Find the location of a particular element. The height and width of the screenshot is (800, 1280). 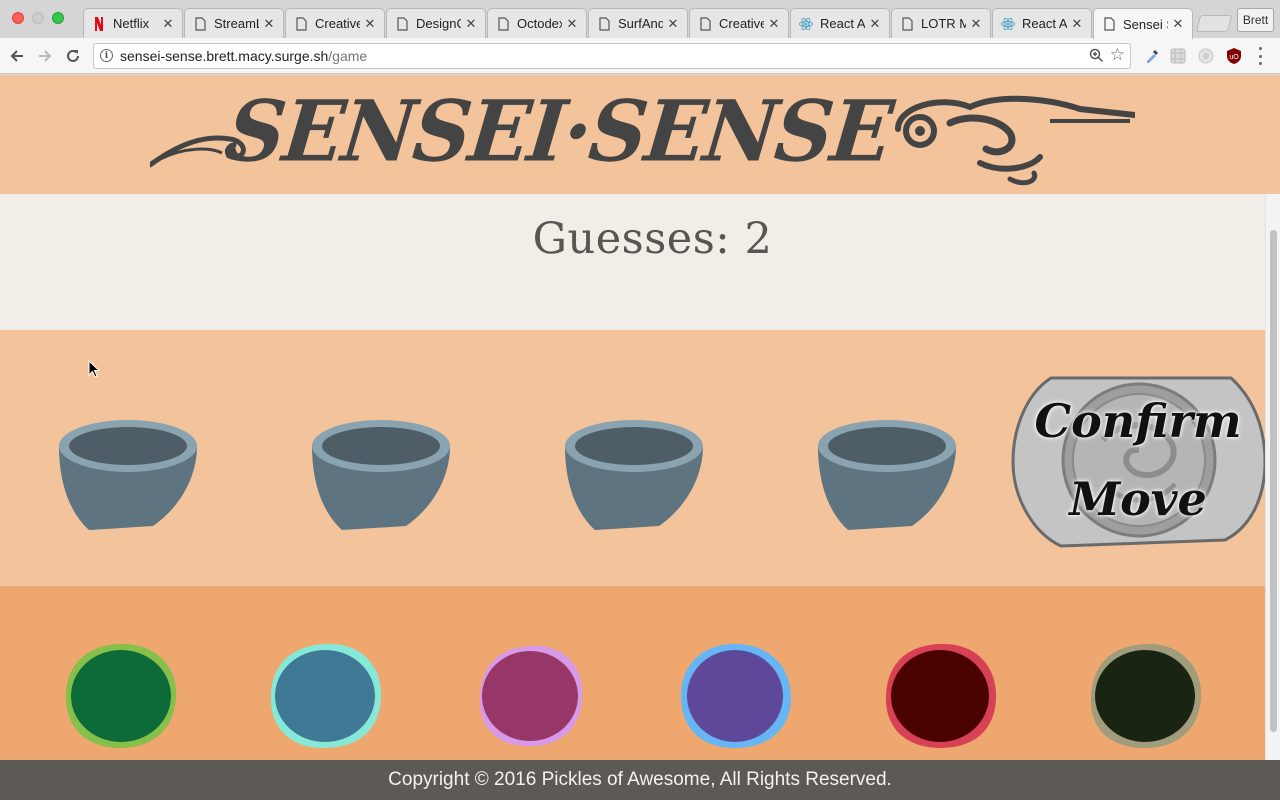

tab-title: LOTR M is located at coordinates (943, 23).